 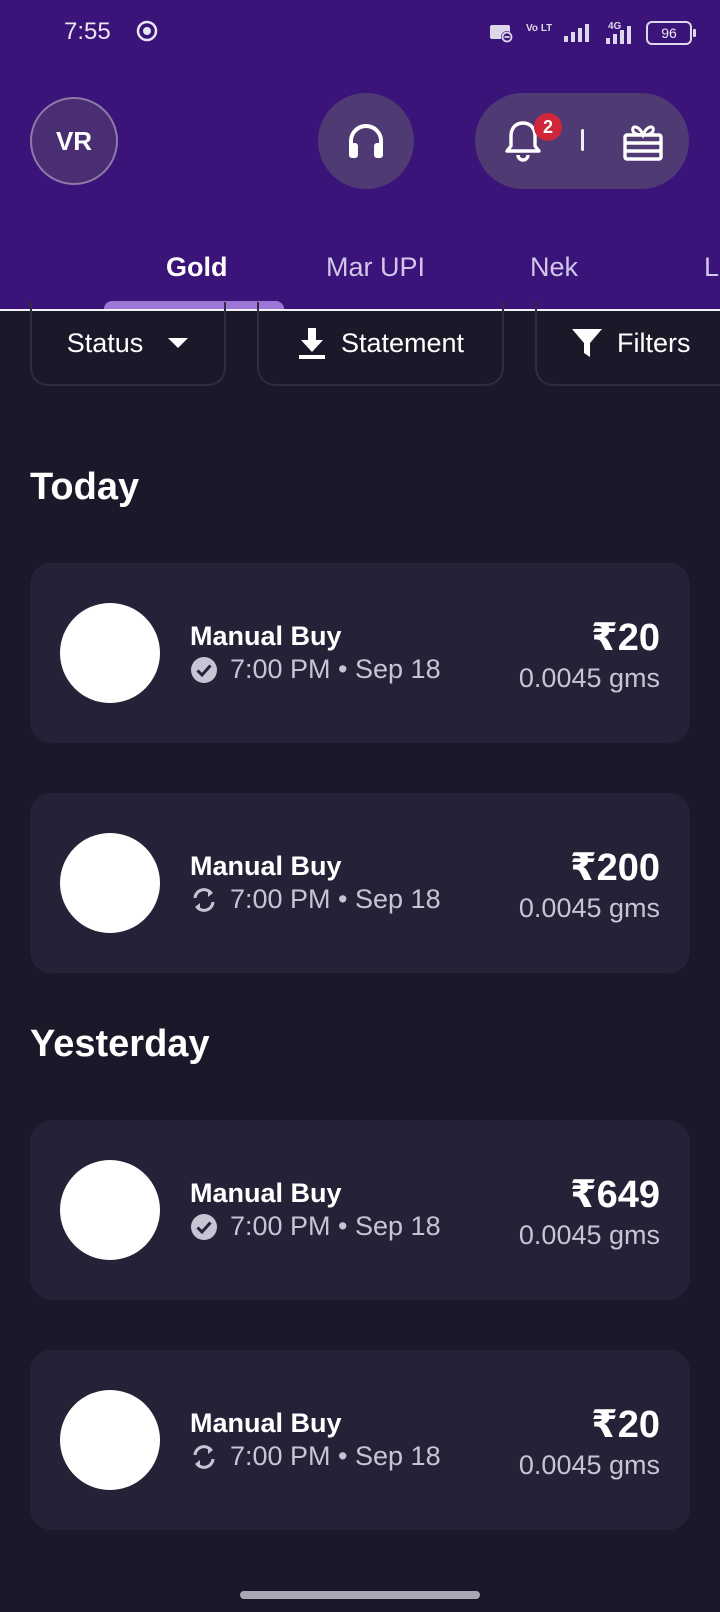 I want to click on gift-icon, so click(x=643, y=142).